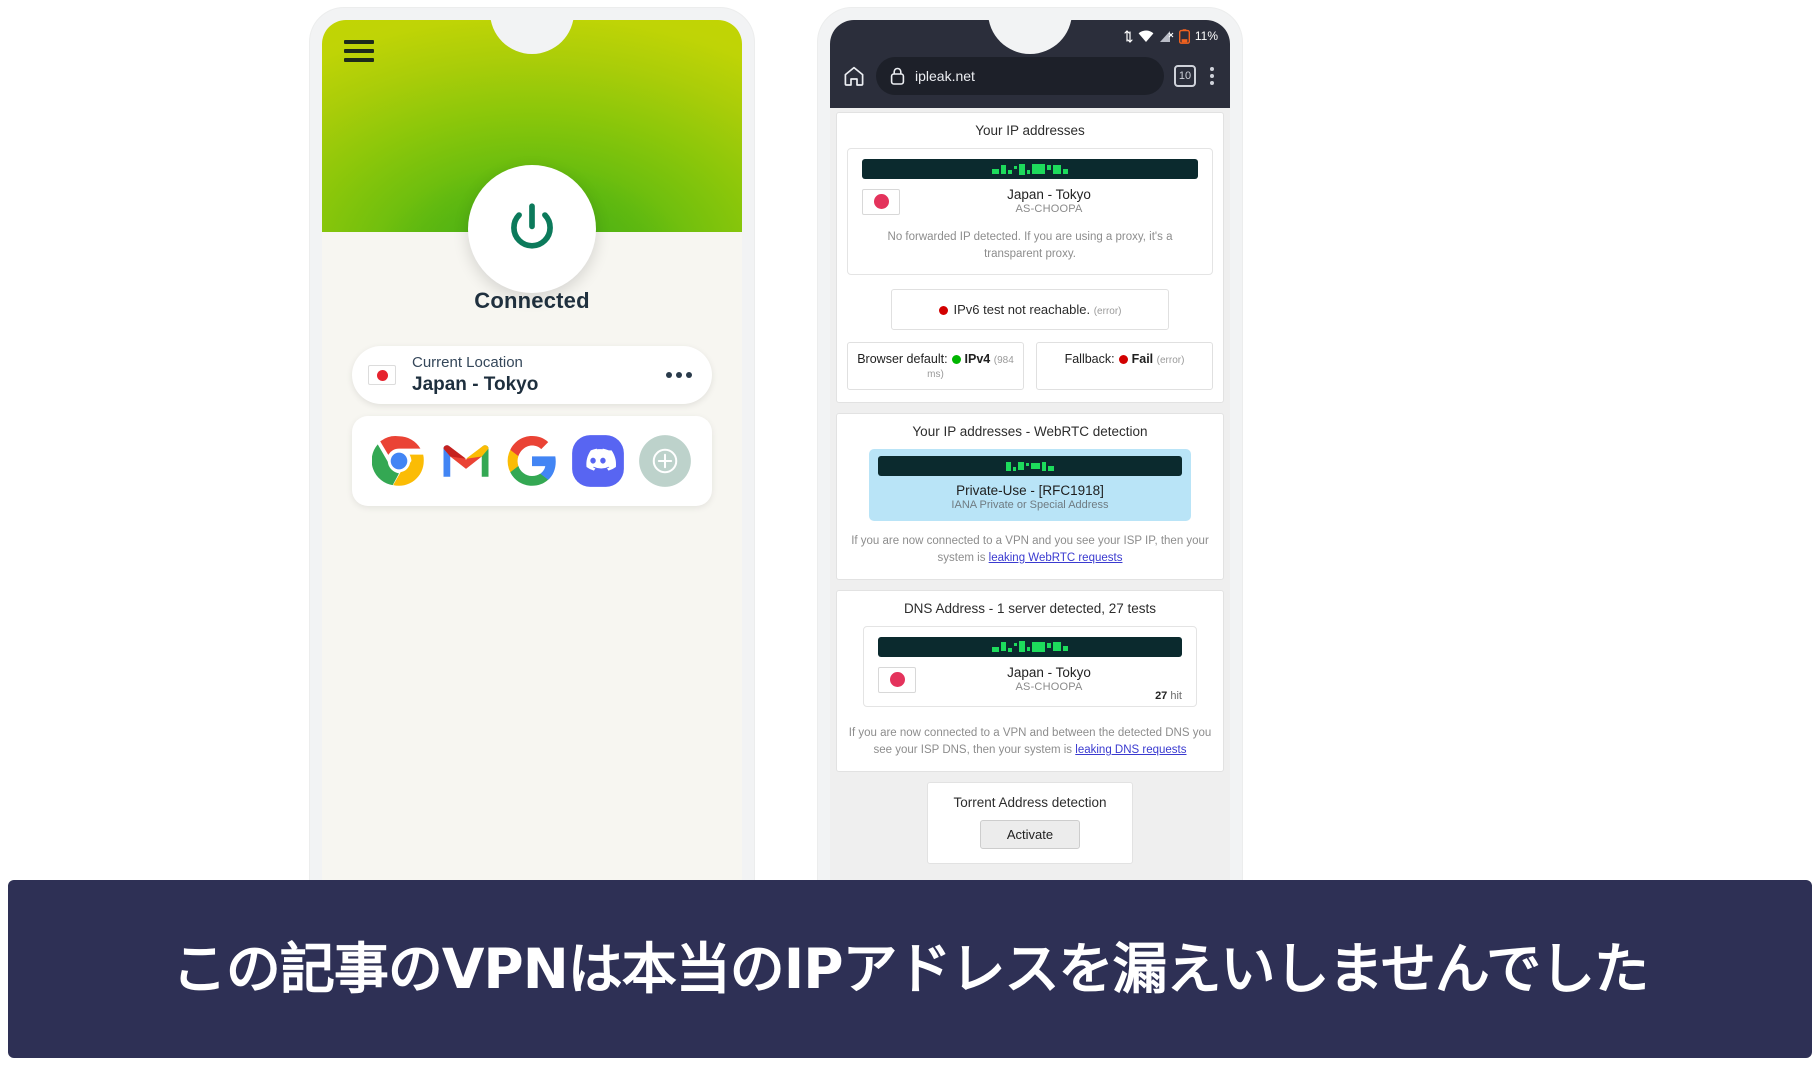 This screenshot has height=1066, width=1820. What do you see at coordinates (1030, 834) in the screenshot?
I see `torrent-activate-button: Activate` at bounding box center [1030, 834].